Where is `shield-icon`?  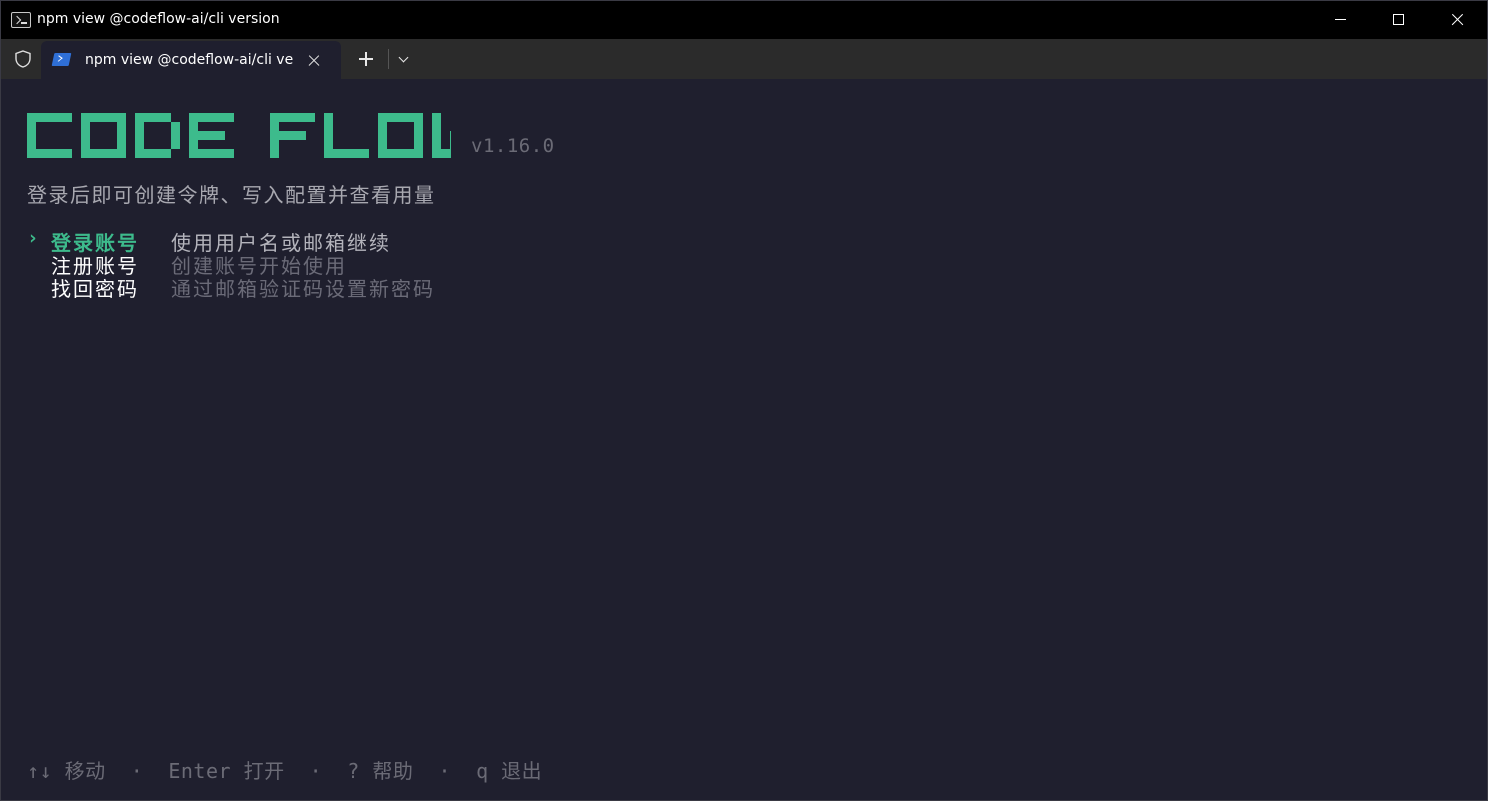 shield-icon is located at coordinates (23, 59).